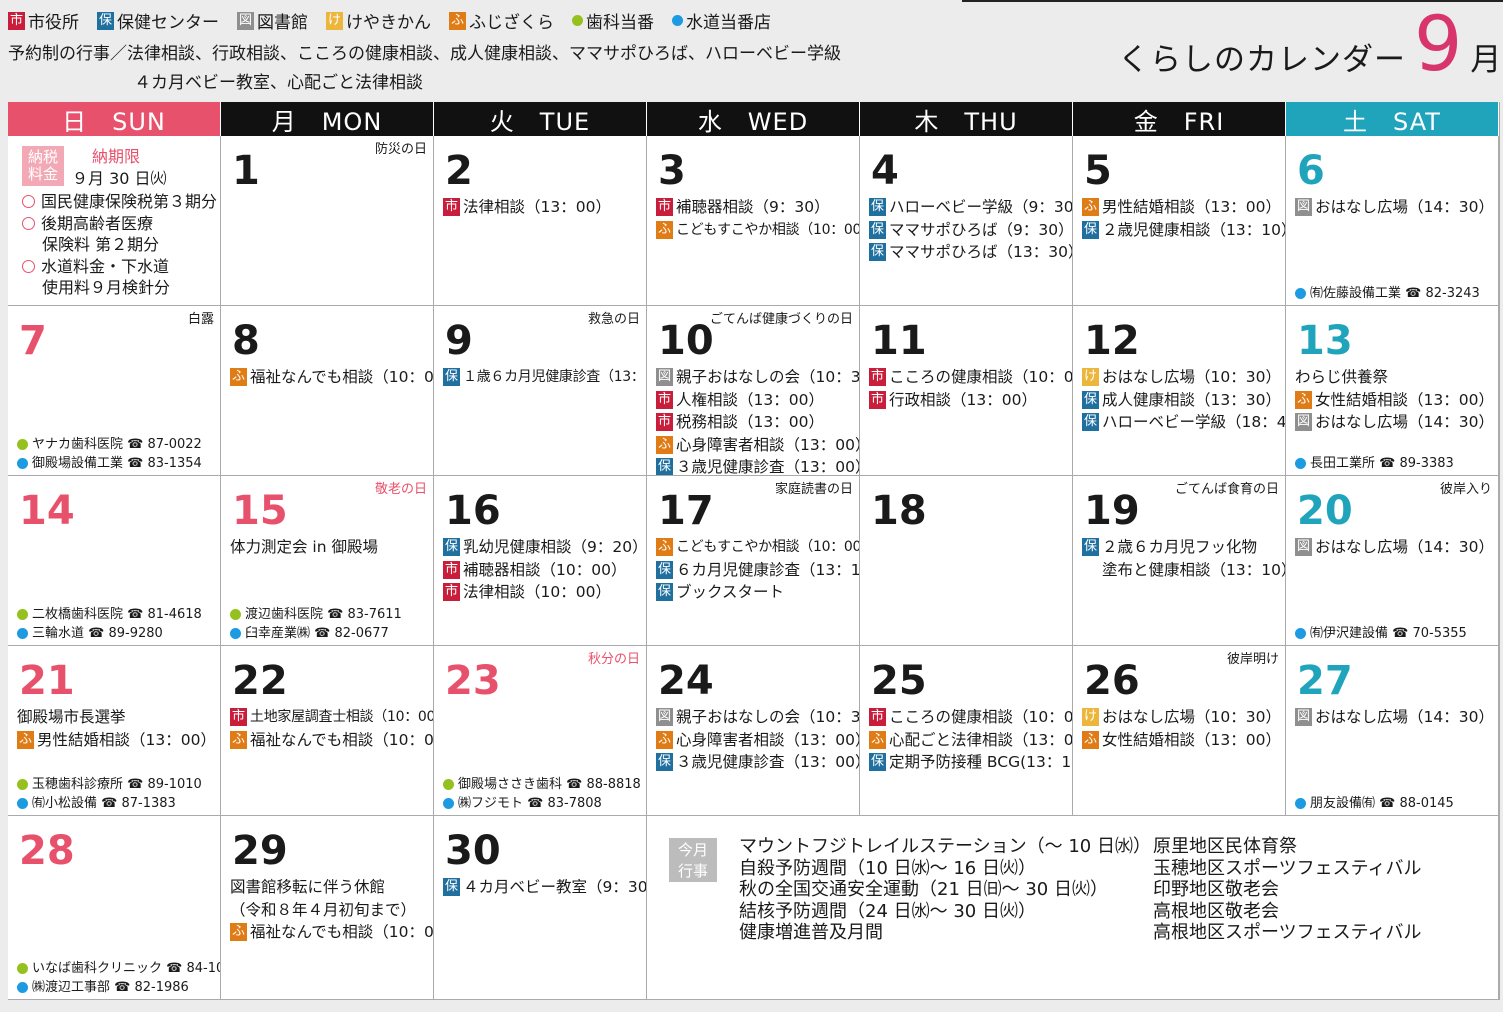 This screenshot has height=1012, width=1503. Describe the element at coordinates (540, 221) in the screenshot. I see `day-cell: 2 市法律相談（13：00）` at that location.